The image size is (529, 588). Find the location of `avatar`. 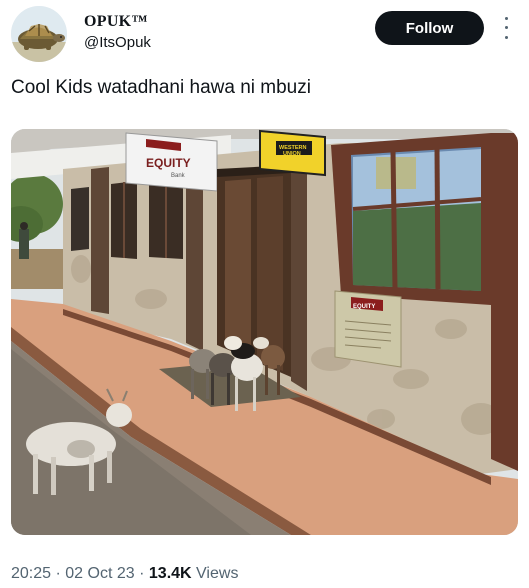

avatar is located at coordinates (39, 34).